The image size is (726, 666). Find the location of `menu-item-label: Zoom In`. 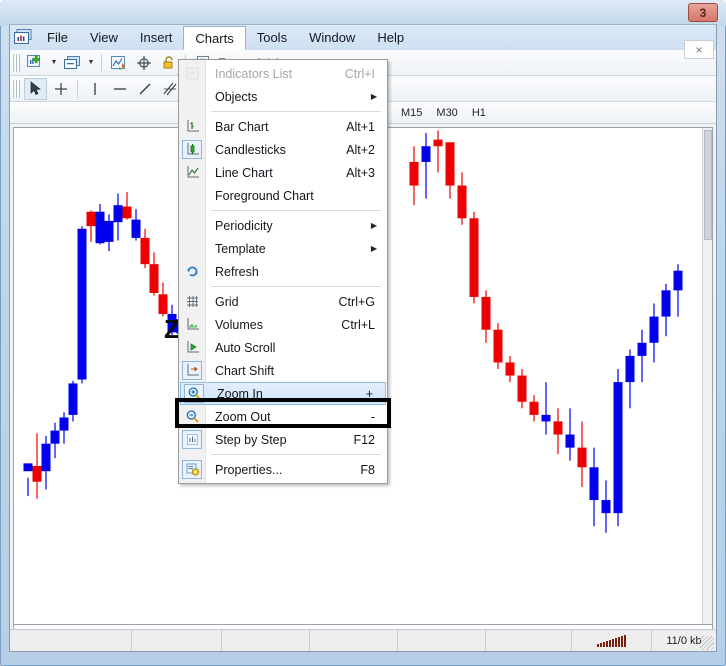

menu-item-label: Zoom In is located at coordinates (240, 393).